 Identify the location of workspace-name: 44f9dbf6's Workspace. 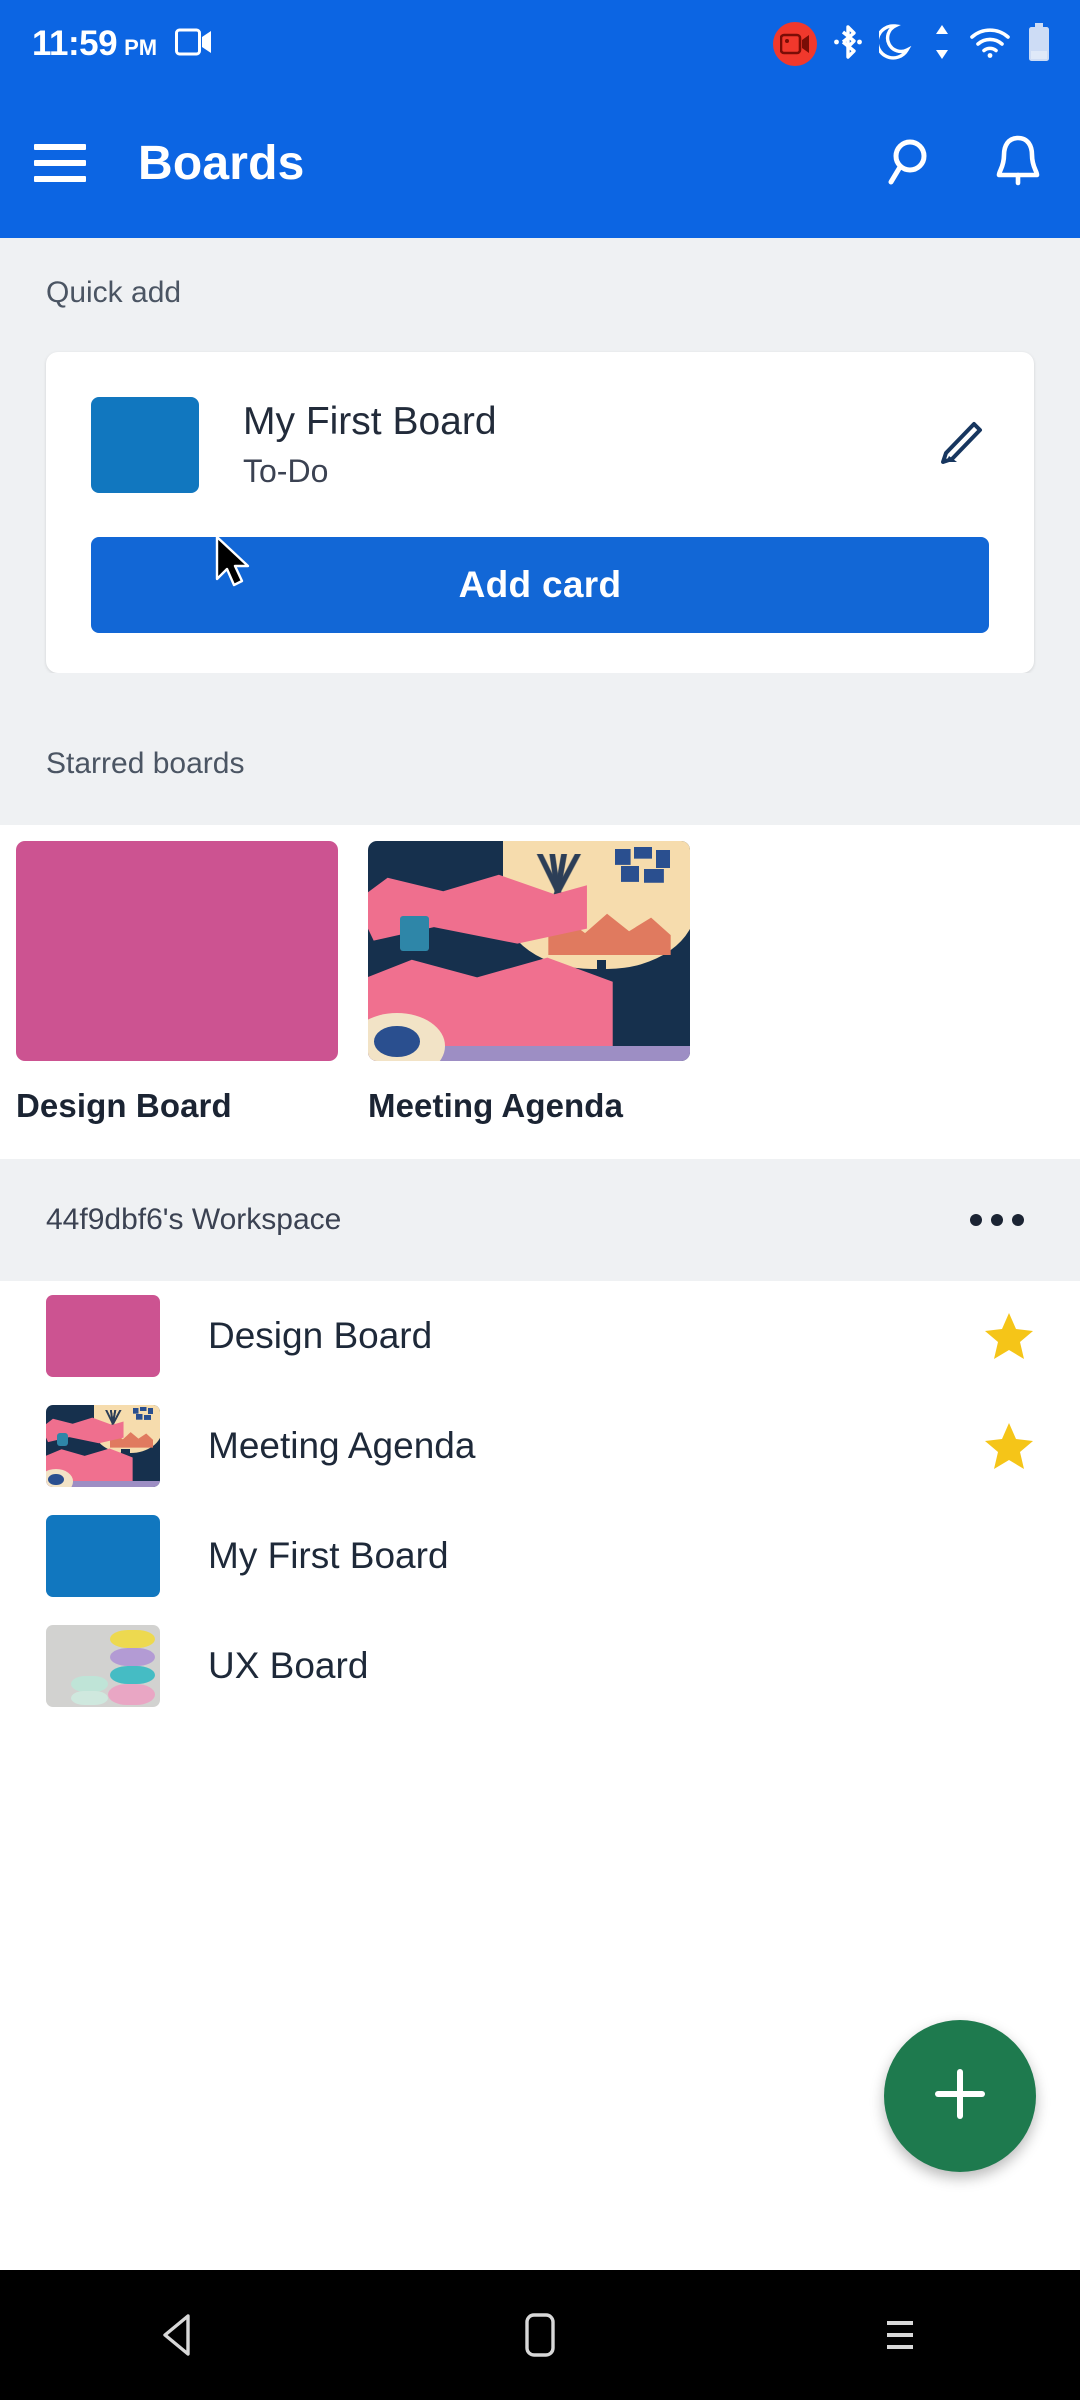
(194, 1219).